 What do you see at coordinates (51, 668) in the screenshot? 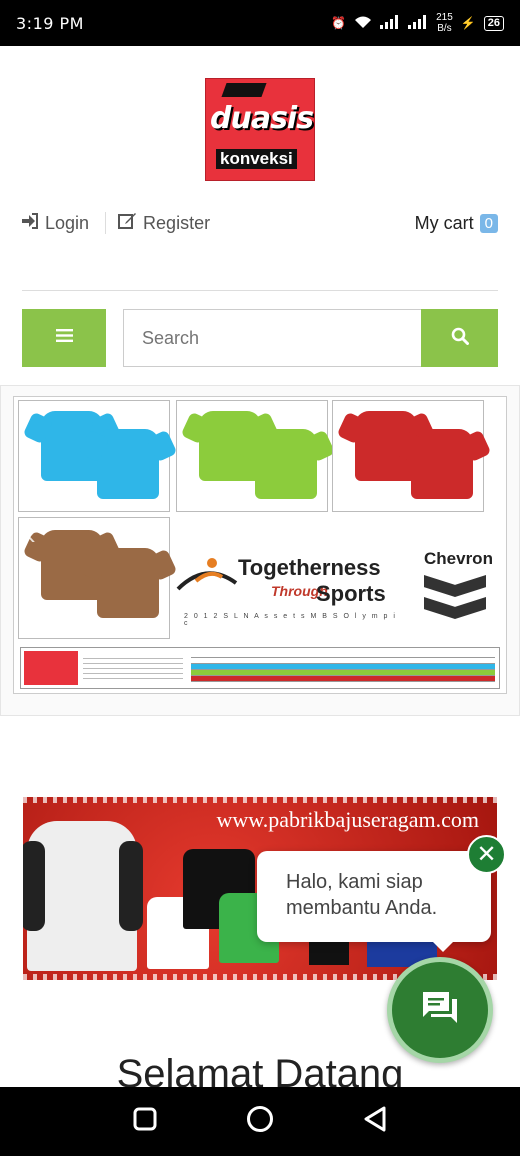
I see `mini-logo` at bounding box center [51, 668].